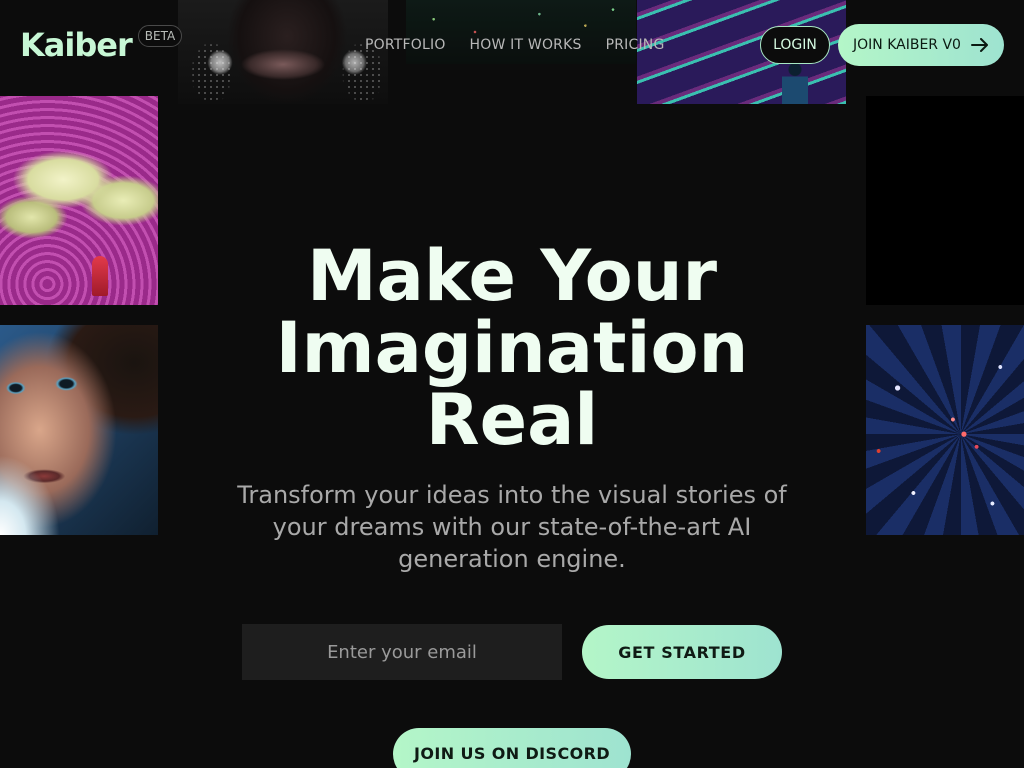 This screenshot has height=768, width=1024. What do you see at coordinates (526, 45) in the screenshot?
I see `nav-link-how-it-works: HOW IT WORKS` at bounding box center [526, 45].